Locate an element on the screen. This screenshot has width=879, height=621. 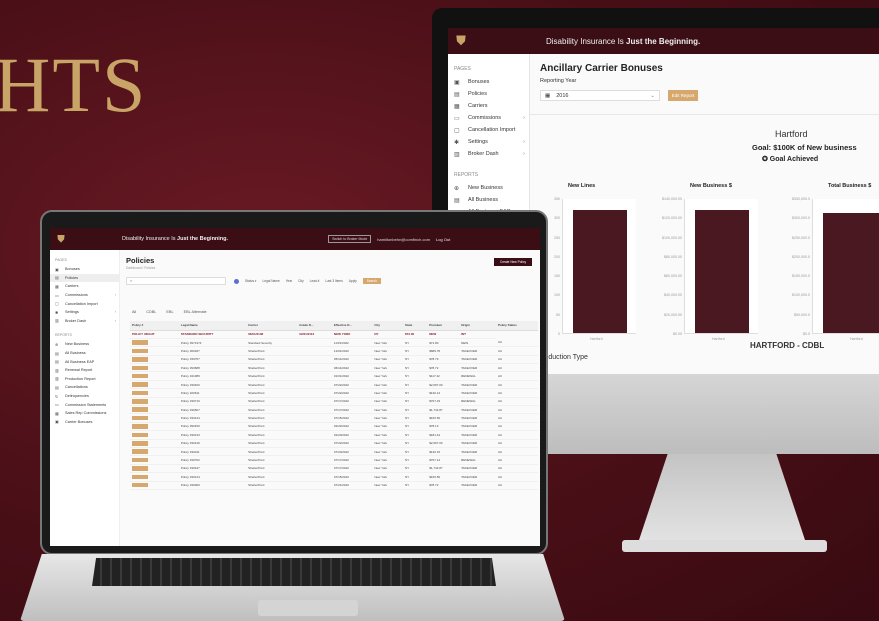
column-header: Carrier is located at coordinates (272, 326).